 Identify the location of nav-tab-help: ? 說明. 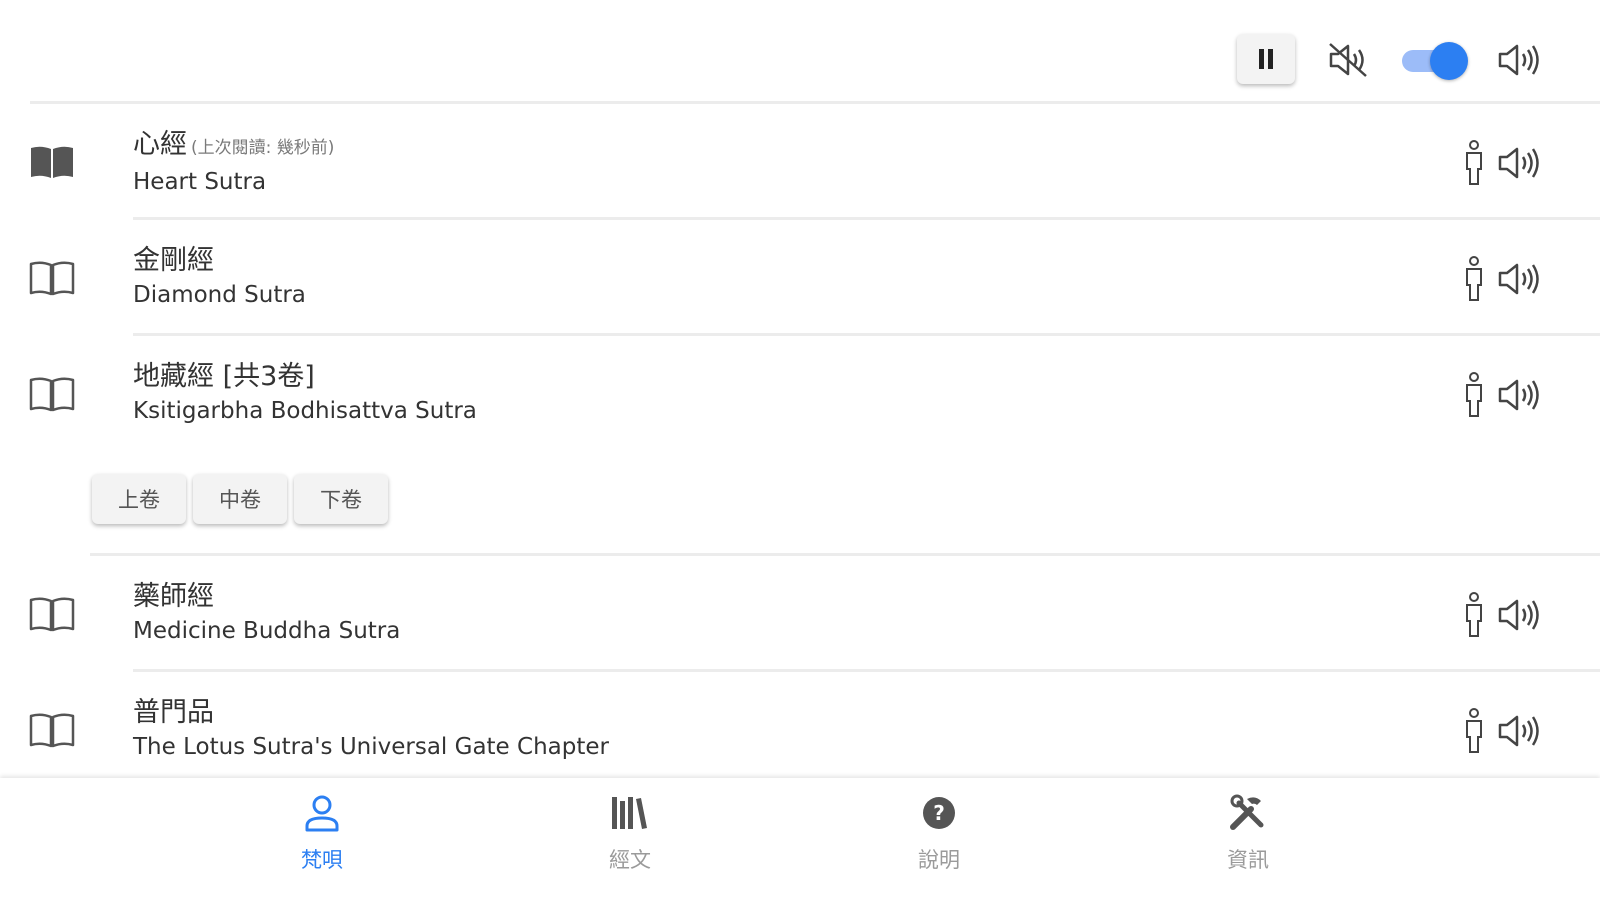
(939, 833).